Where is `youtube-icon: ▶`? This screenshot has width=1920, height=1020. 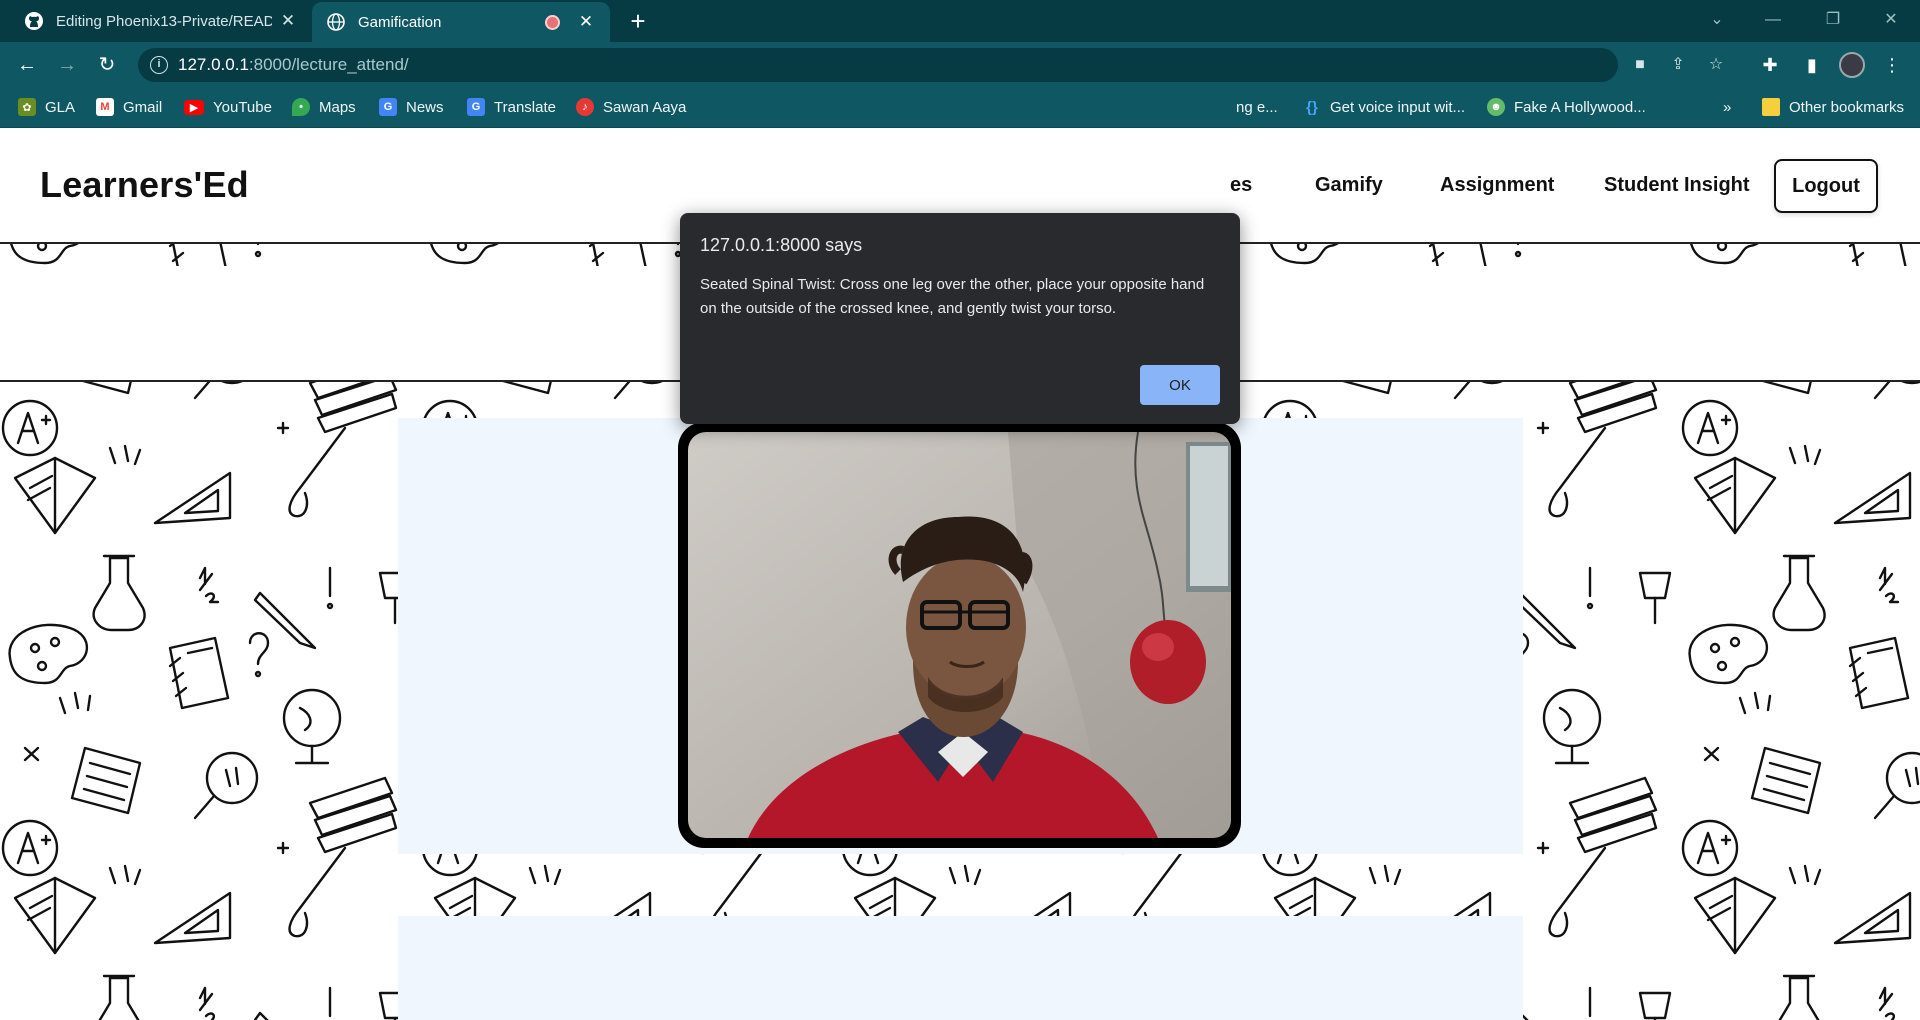
youtube-icon: ▶ is located at coordinates (194, 107).